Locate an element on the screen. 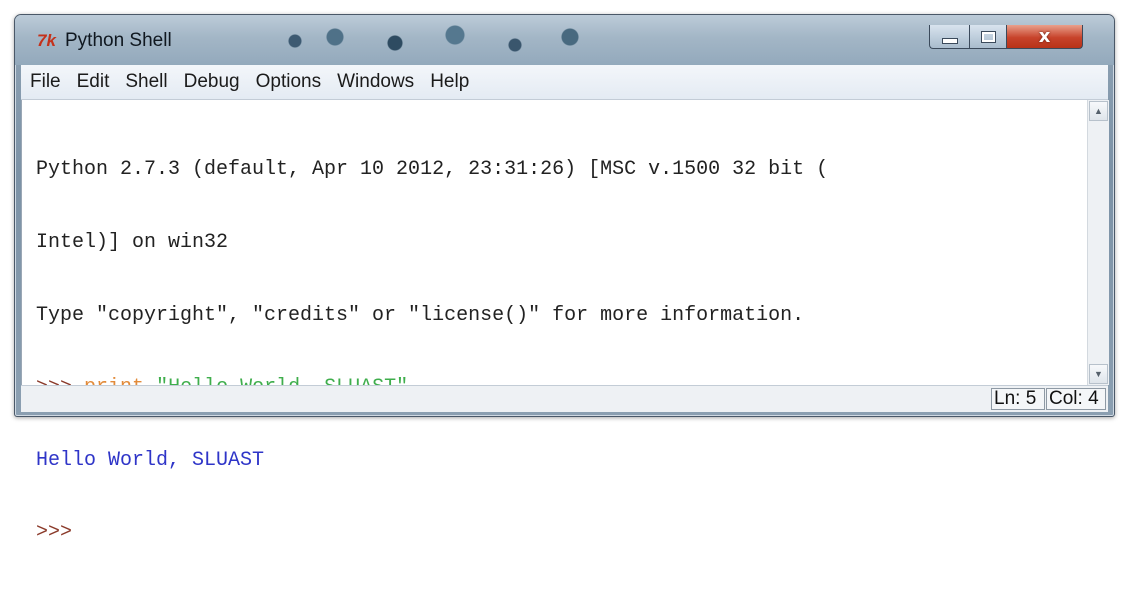 This screenshot has height=594, width=1123. scroll-up-button: ▲ is located at coordinates (1098, 111).